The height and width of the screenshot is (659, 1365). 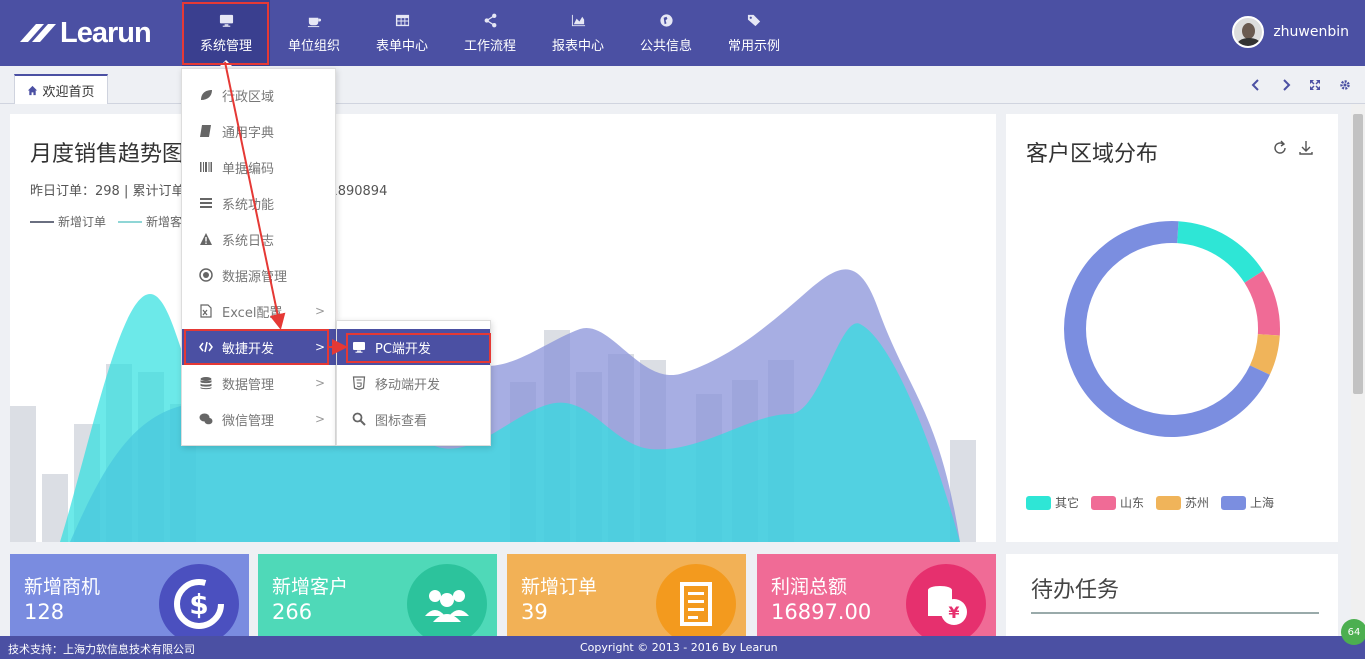 I want to click on todo-title: 待办任务, so click(x=1075, y=590).